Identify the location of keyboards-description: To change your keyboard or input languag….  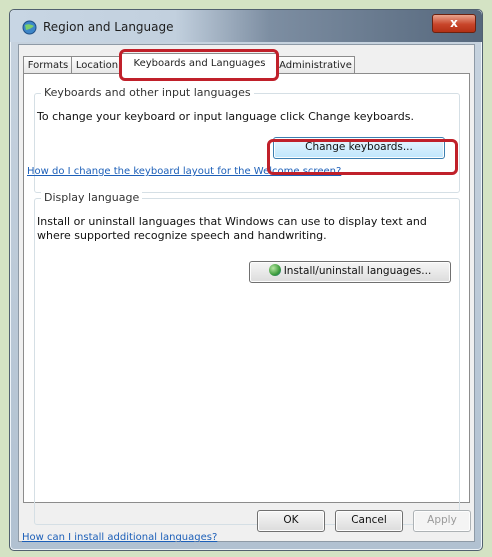
(225, 116).